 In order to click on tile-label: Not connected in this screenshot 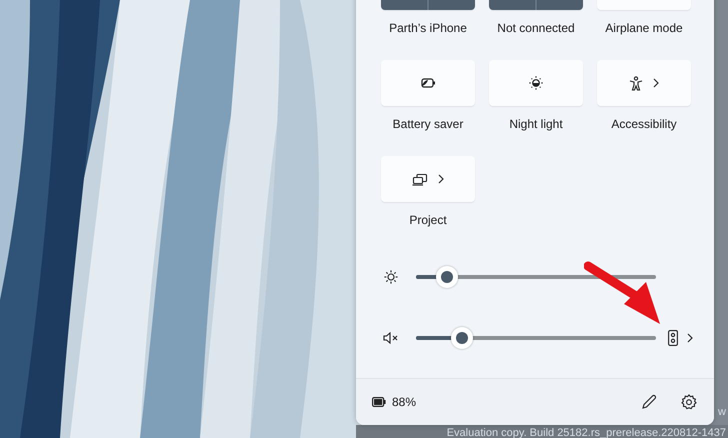, I will do `click(536, 28)`.